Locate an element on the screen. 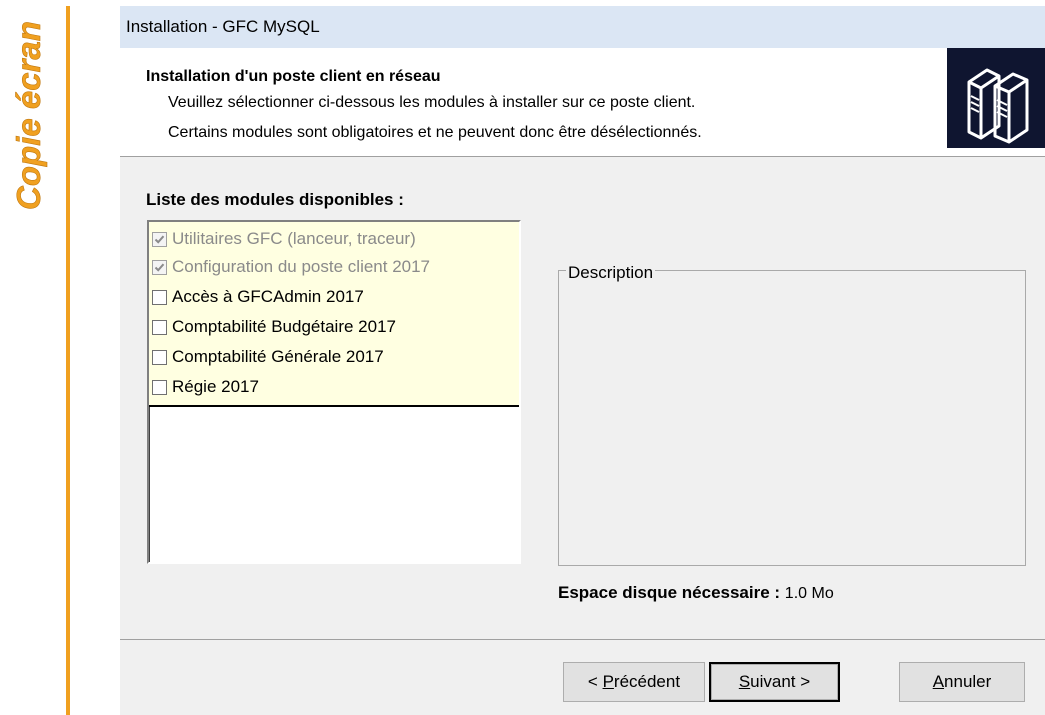  cancel-button-accel: A is located at coordinates (938, 681).